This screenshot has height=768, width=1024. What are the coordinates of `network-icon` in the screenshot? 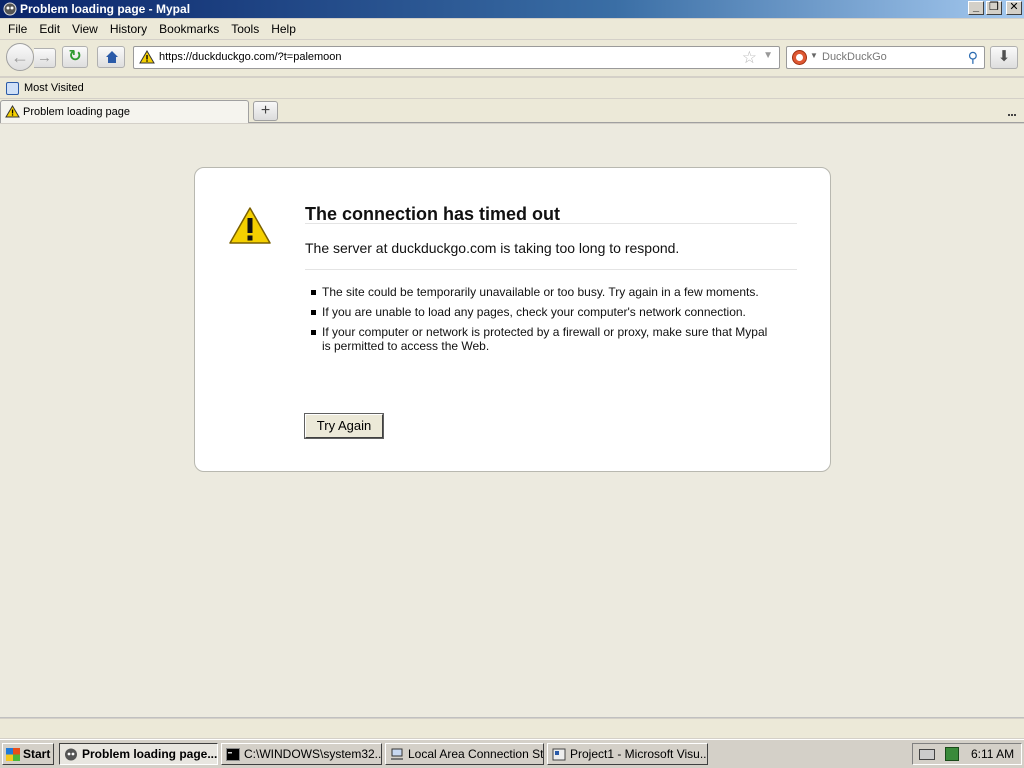 It's located at (397, 754).